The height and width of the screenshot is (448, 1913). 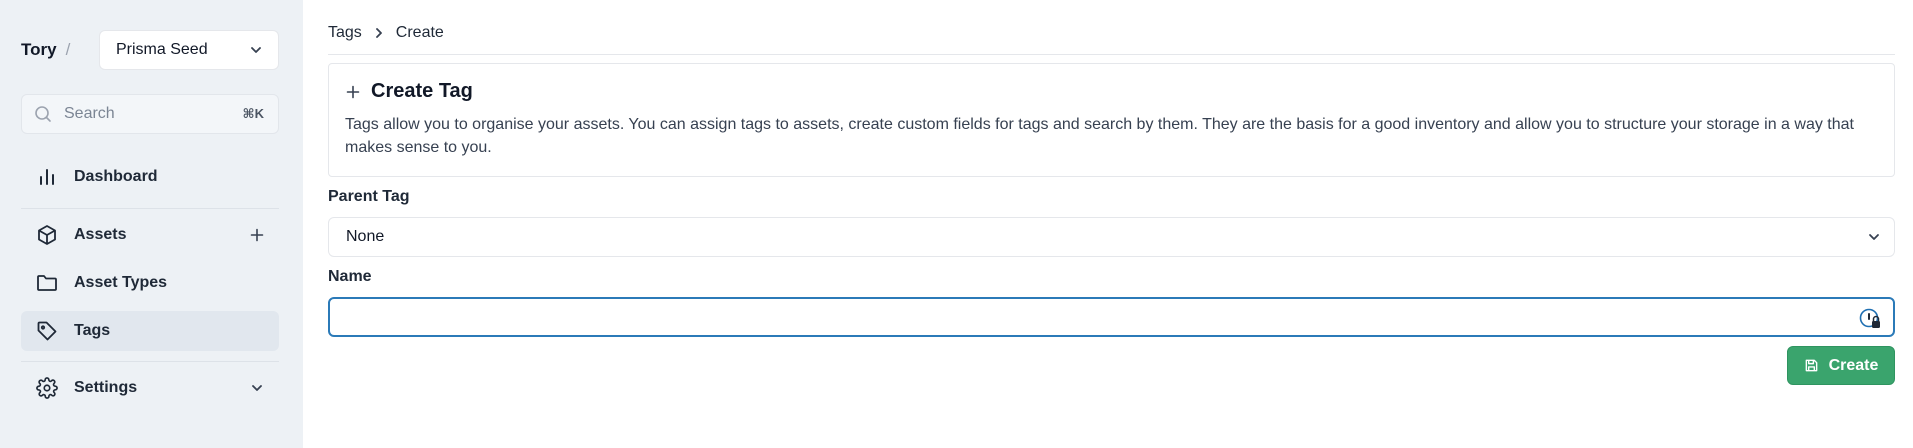 What do you see at coordinates (1111, 317) in the screenshot?
I see `name-input` at bounding box center [1111, 317].